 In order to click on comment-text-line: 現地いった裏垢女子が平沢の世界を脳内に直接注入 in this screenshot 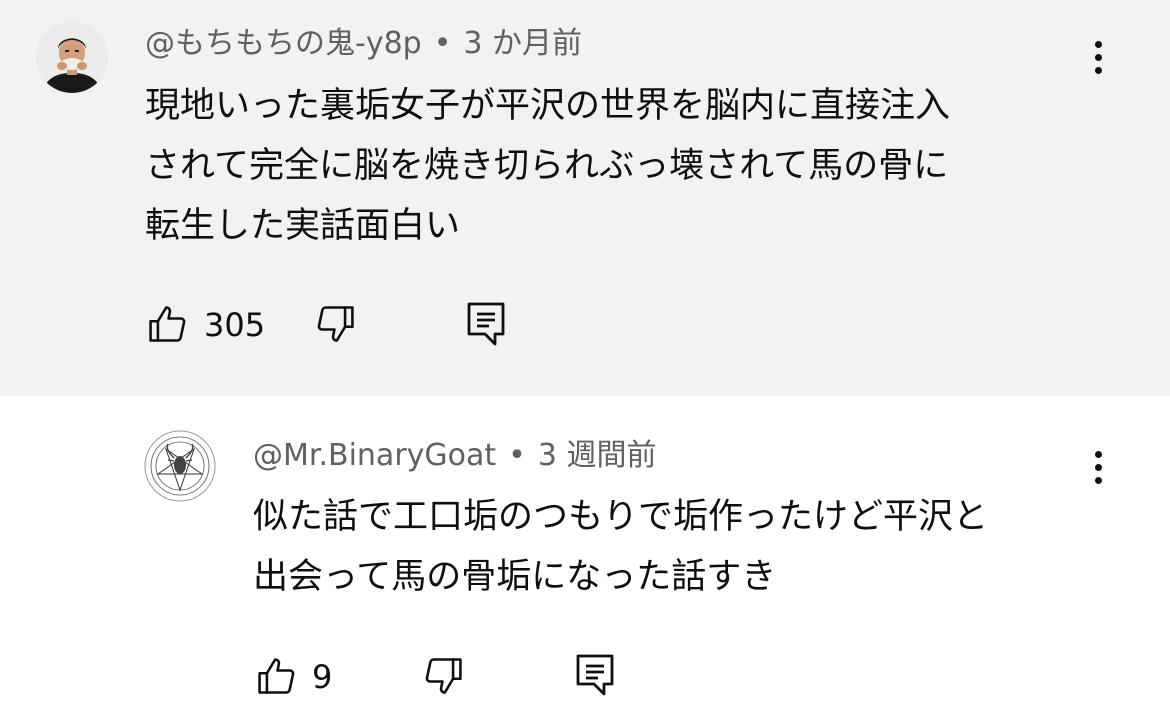, I will do `click(548, 106)`.